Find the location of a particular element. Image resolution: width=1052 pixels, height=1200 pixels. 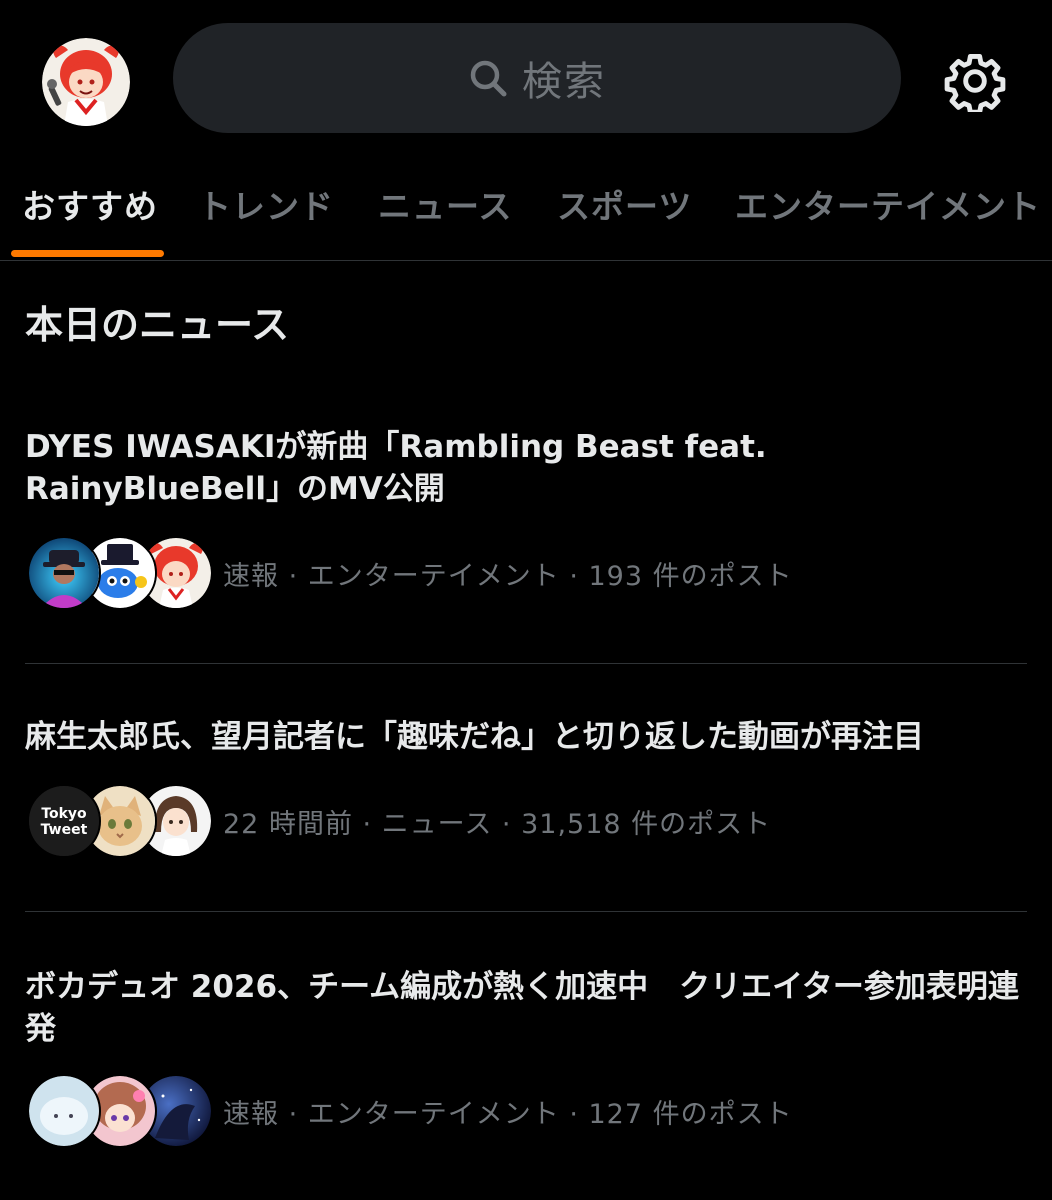

top-bar: 検索 is located at coordinates (526, 80).